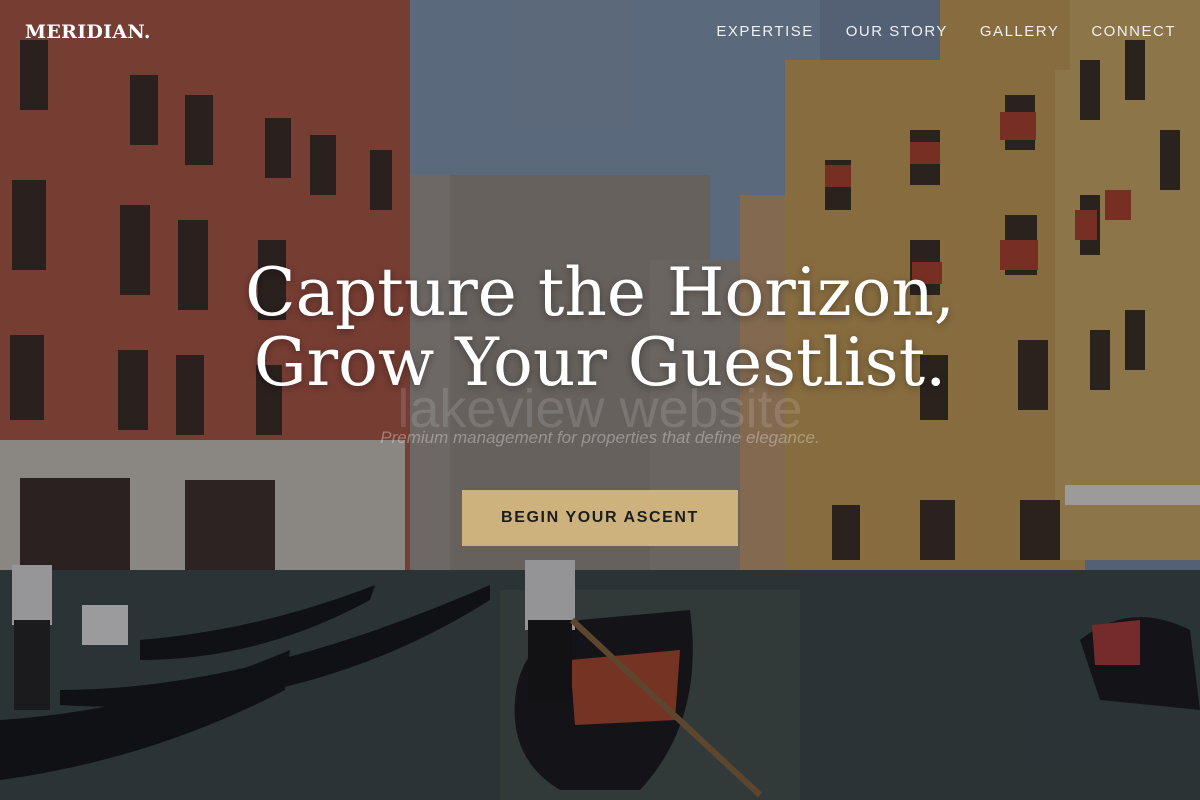 The width and height of the screenshot is (1200, 800). I want to click on nav-link-expertise: EXPERTISE, so click(764, 31).